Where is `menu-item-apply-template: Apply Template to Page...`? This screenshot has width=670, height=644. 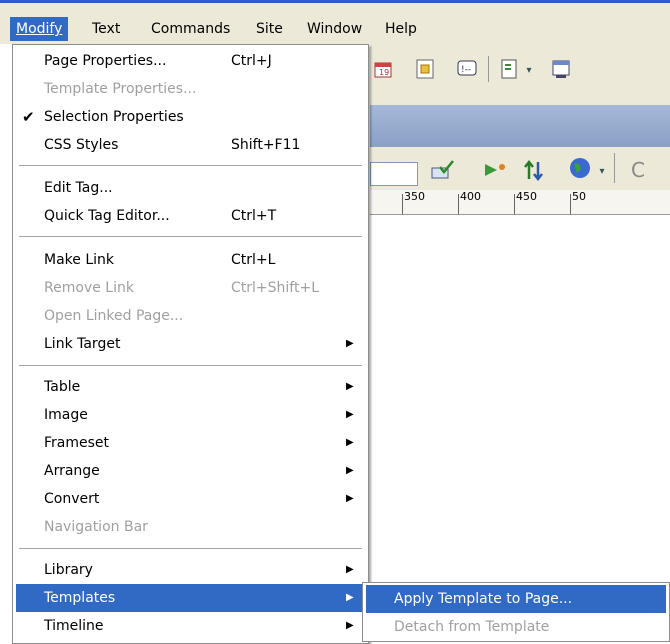 menu-item-apply-template: Apply Template to Page... is located at coordinates (516, 599).